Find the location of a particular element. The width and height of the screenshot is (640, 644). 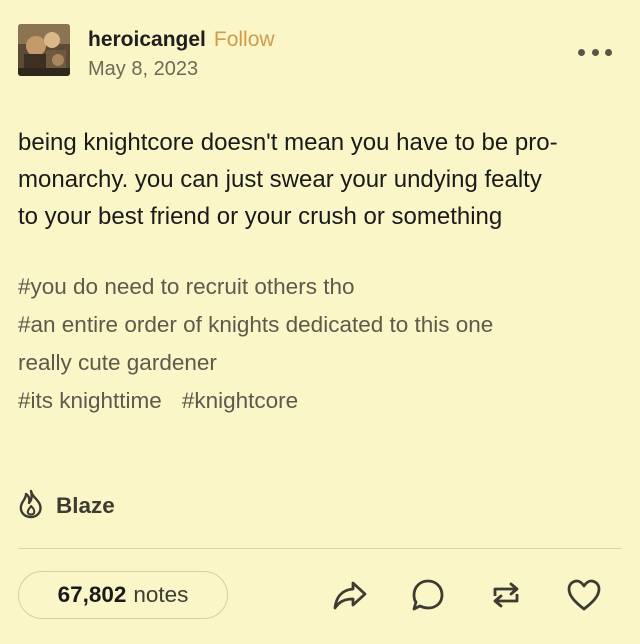

more-options-icon is located at coordinates (595, 52).